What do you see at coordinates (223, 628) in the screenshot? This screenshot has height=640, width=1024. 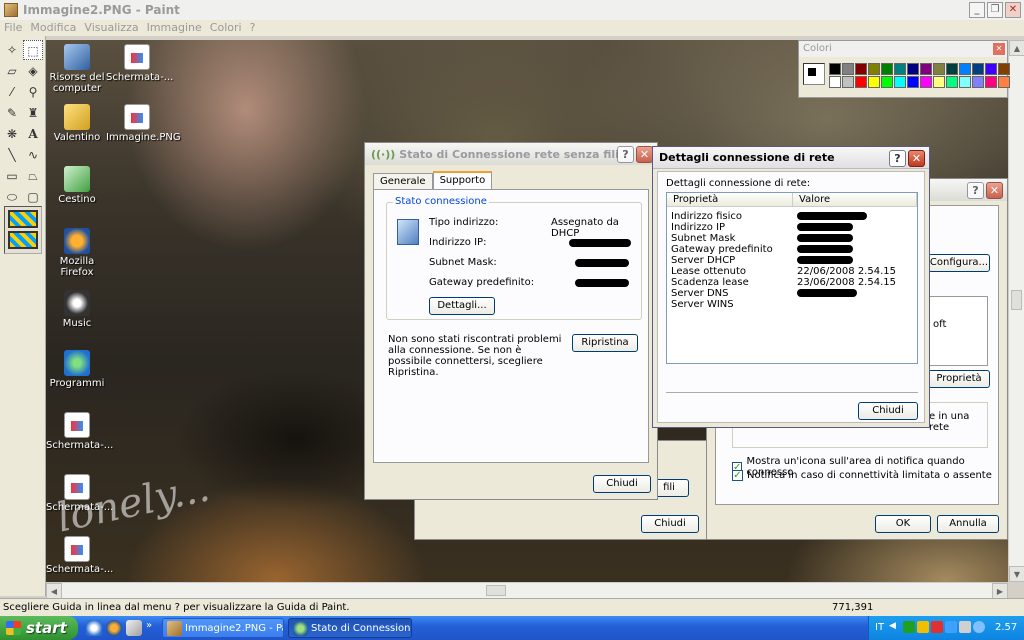 I see `task-paint: Immagine2.PNG - Paint` at bounding box center [223, 628].